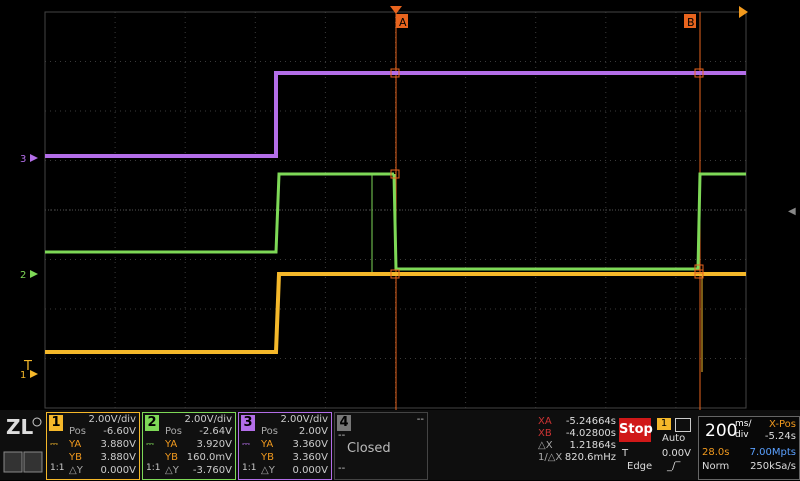 The height and width of the screenshot is (481, 800). What do you see at coordinates (674, 466) in the screenshot?
I see `rising-edge-icon: _/‾` at bounding box center [674, 466].